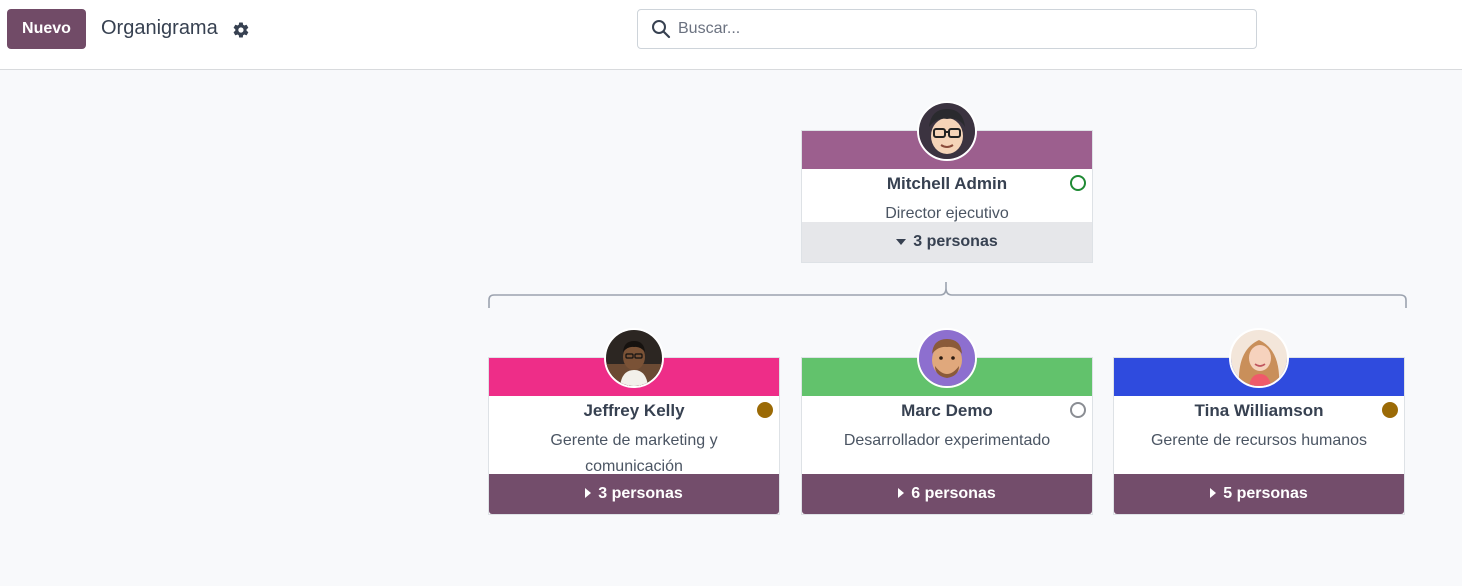 This screenshot has height=586, width=1462. I want to click on subordinates-toggle-button: 6 personas, so click(947, 494).